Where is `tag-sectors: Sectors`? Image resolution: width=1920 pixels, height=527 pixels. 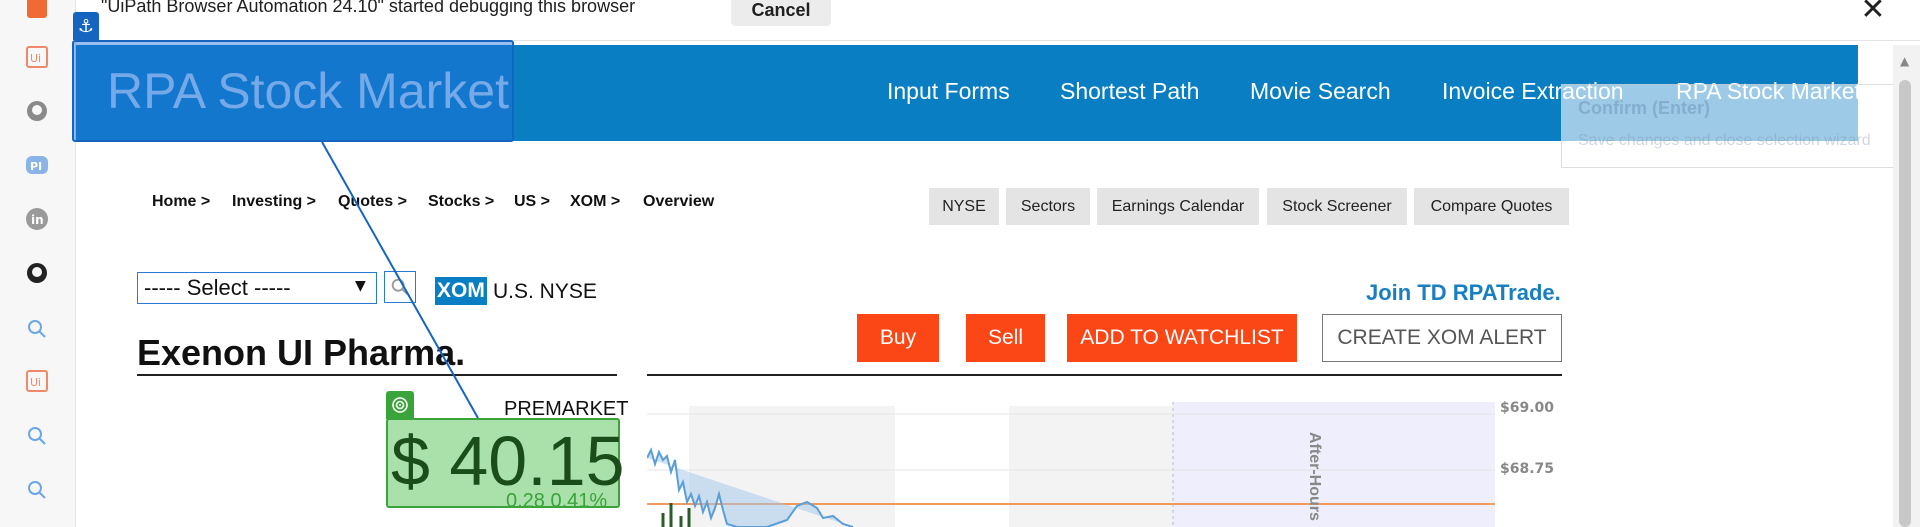 tag-sectors: Sectors is located at coordinates (1048, 206).